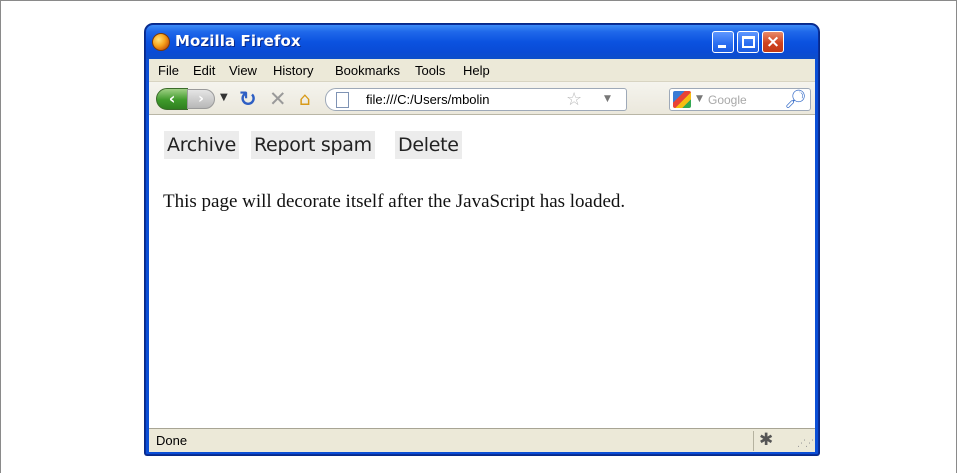 Image resolution: width=957 pixels, height=473 pixels. I want to click on page-icon, so click(342, 100).